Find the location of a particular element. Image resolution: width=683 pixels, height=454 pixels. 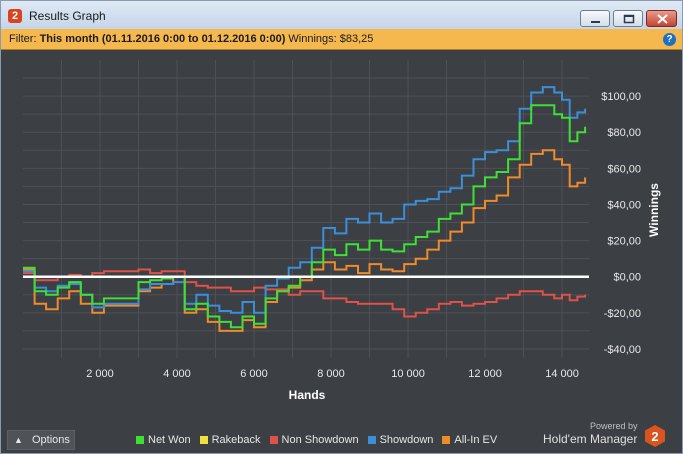

x-tick-label: 6 000 is located at coordinates (254, 374).